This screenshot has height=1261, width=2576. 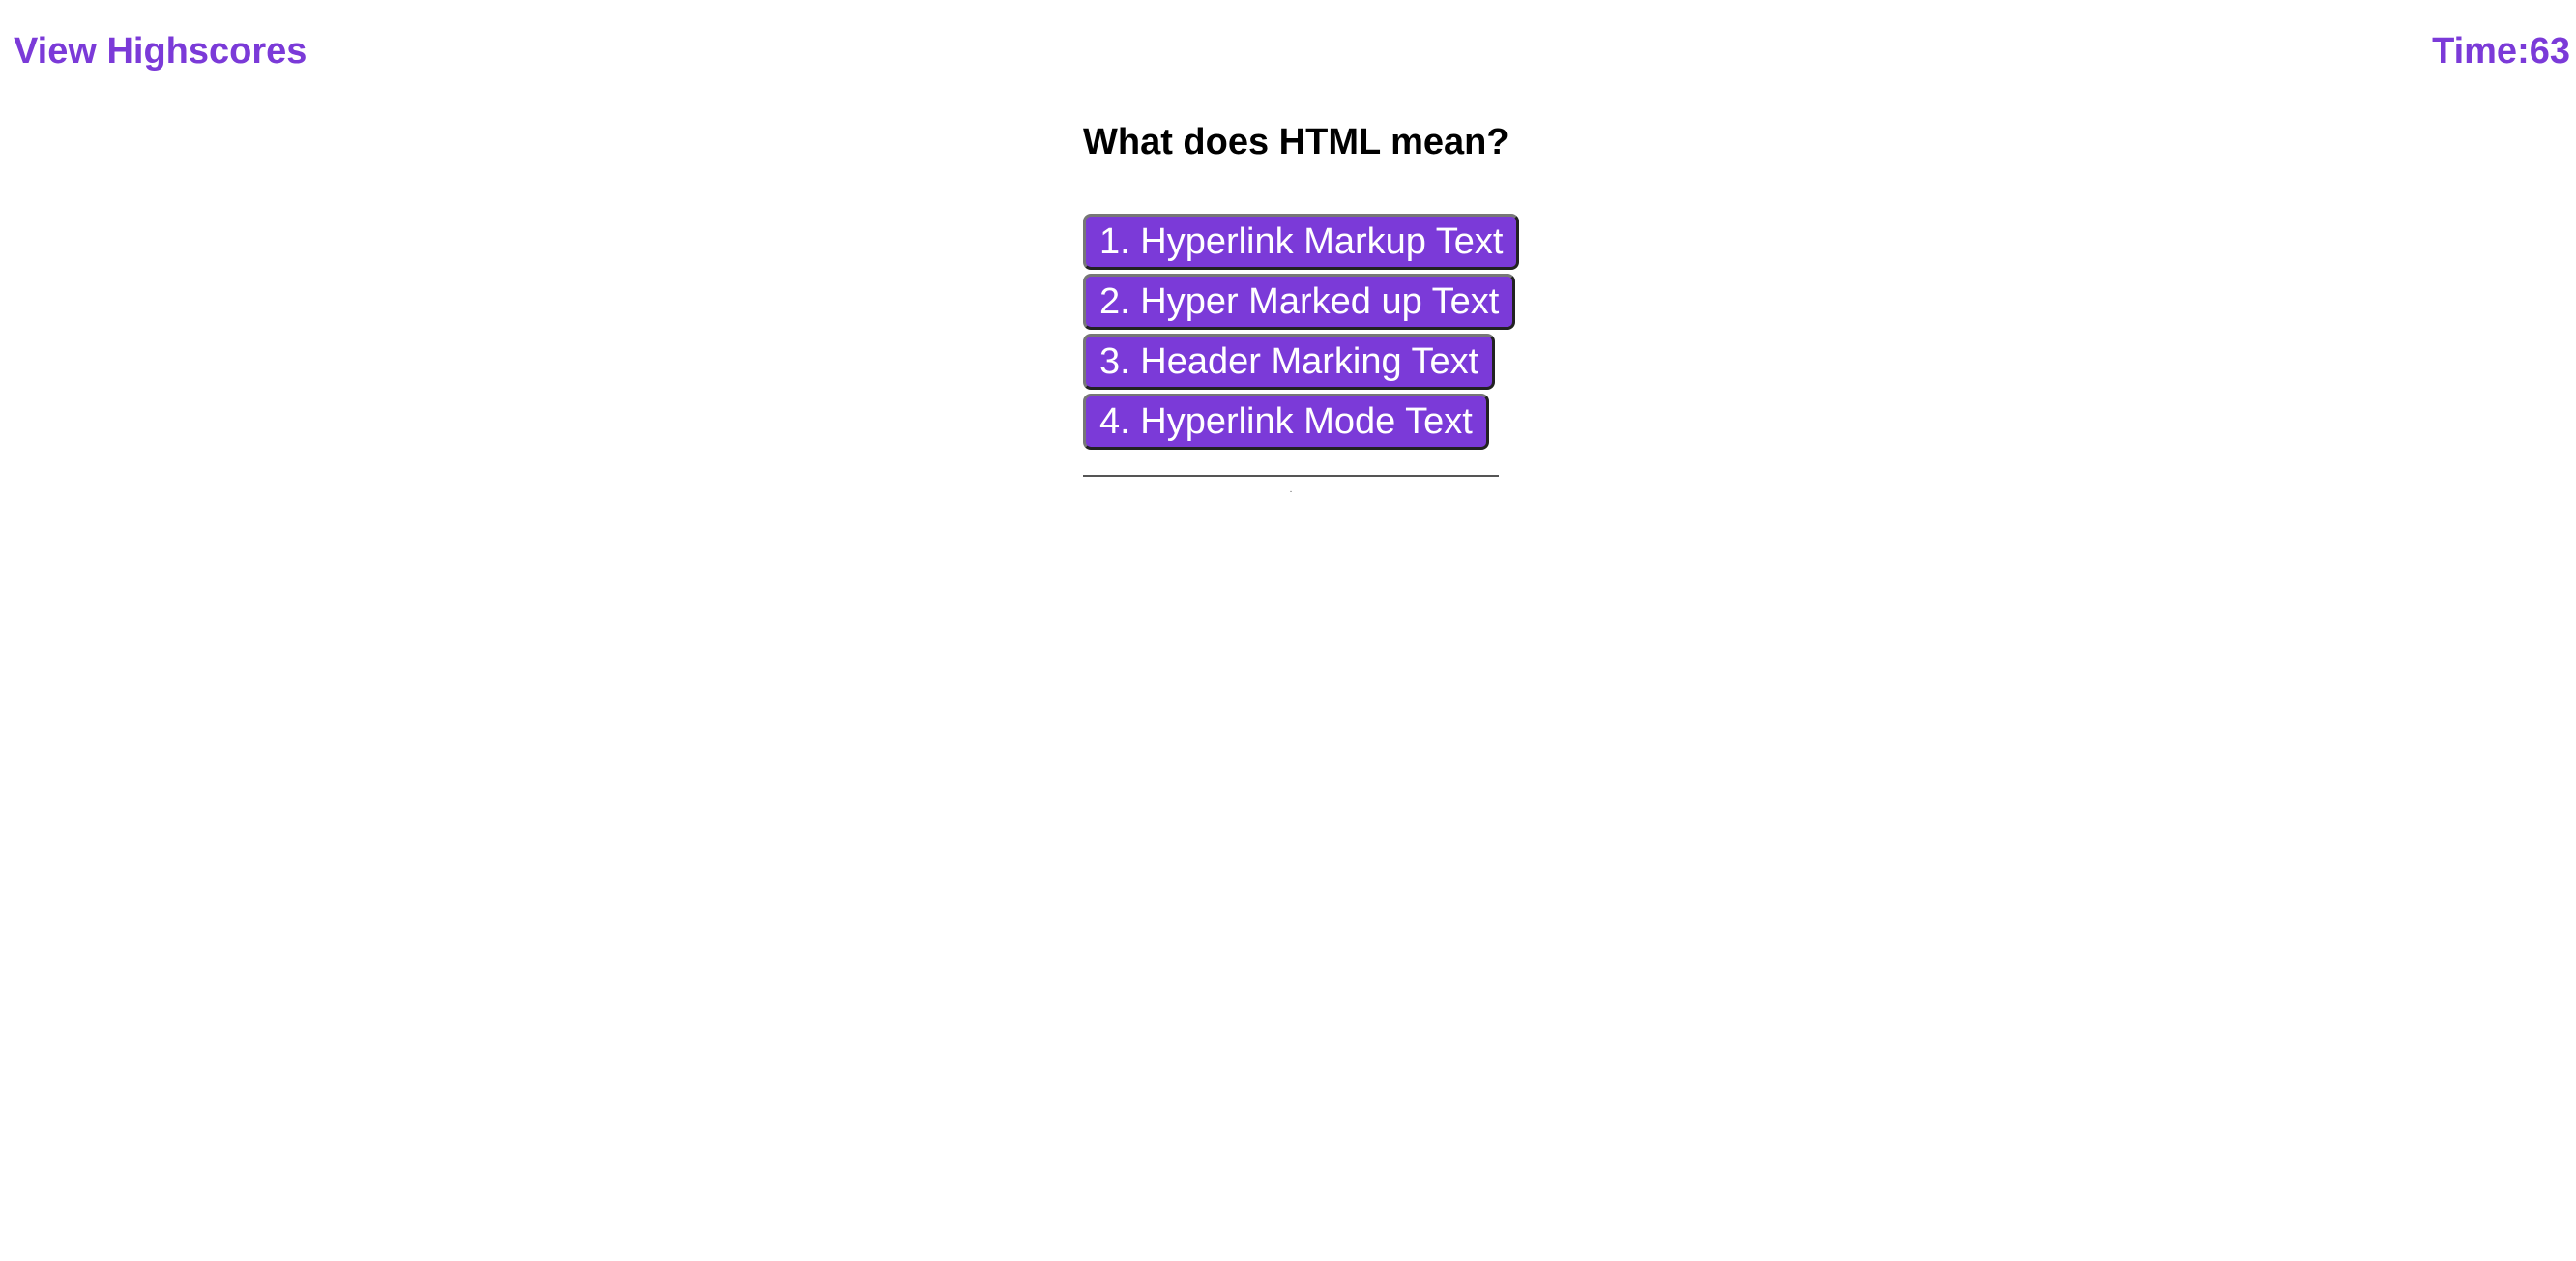 What do you see at coordinates (1291, 490) in the screenshot?
I see `answer-feedback: .` at bounding box center [1291, 490].